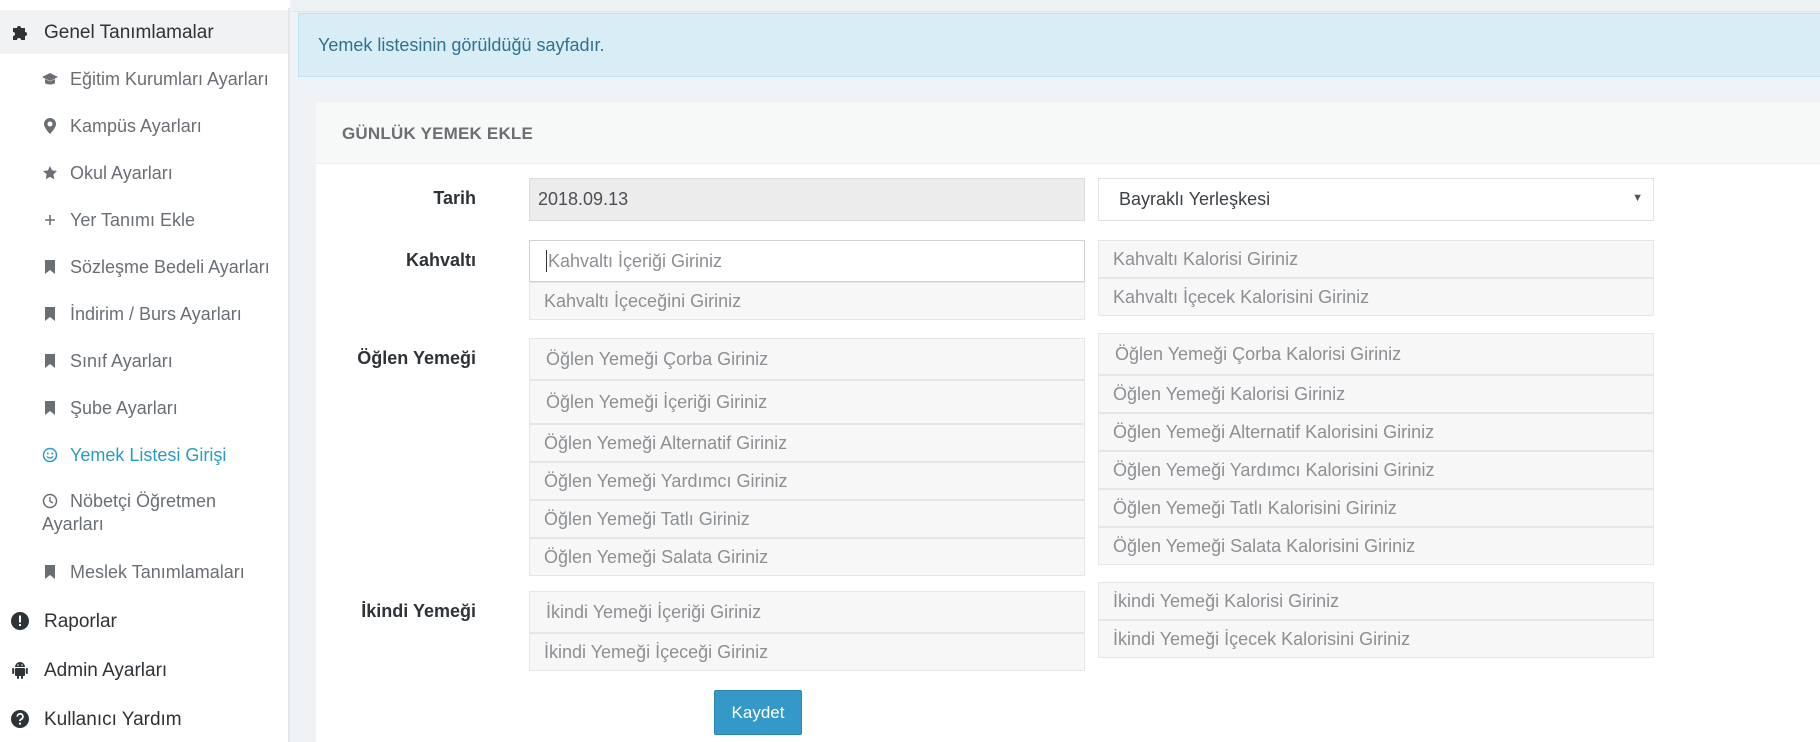 The image size is (1820, 742). What do you see at coordinates (647, 518) in the screenshot?
I see `lunch-dessert-placeholder: Öğlen Yemeği Tatlı Giriniz` at bounding box center [647, 518].